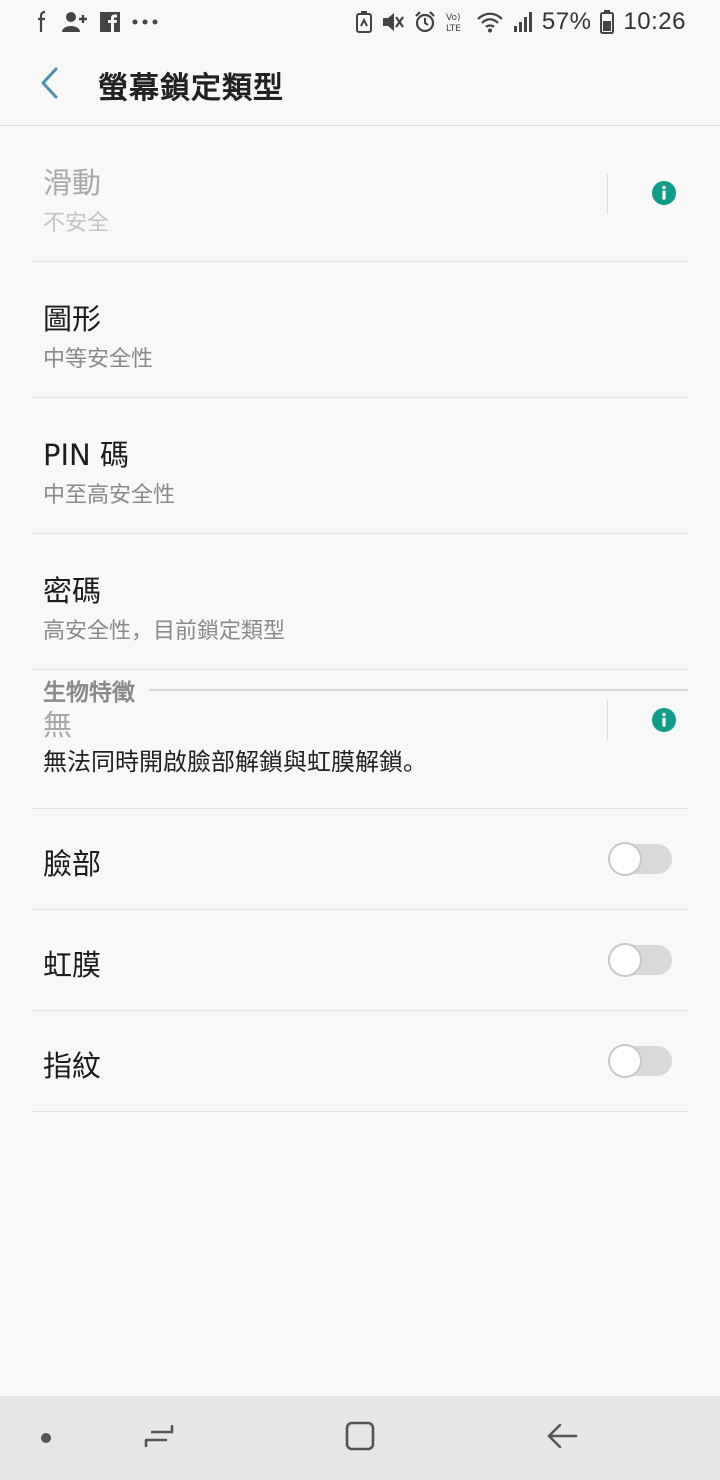  What do you see at coordinates (607, 194) in the screenshot?
I see `info-divider` at bounding box center [607, 194].